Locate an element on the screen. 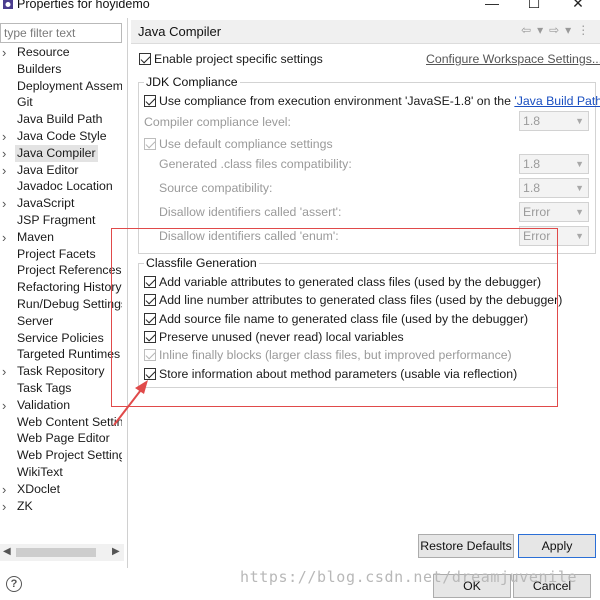  tree-item: Web Project Setting is located at coordinates (61, 455).